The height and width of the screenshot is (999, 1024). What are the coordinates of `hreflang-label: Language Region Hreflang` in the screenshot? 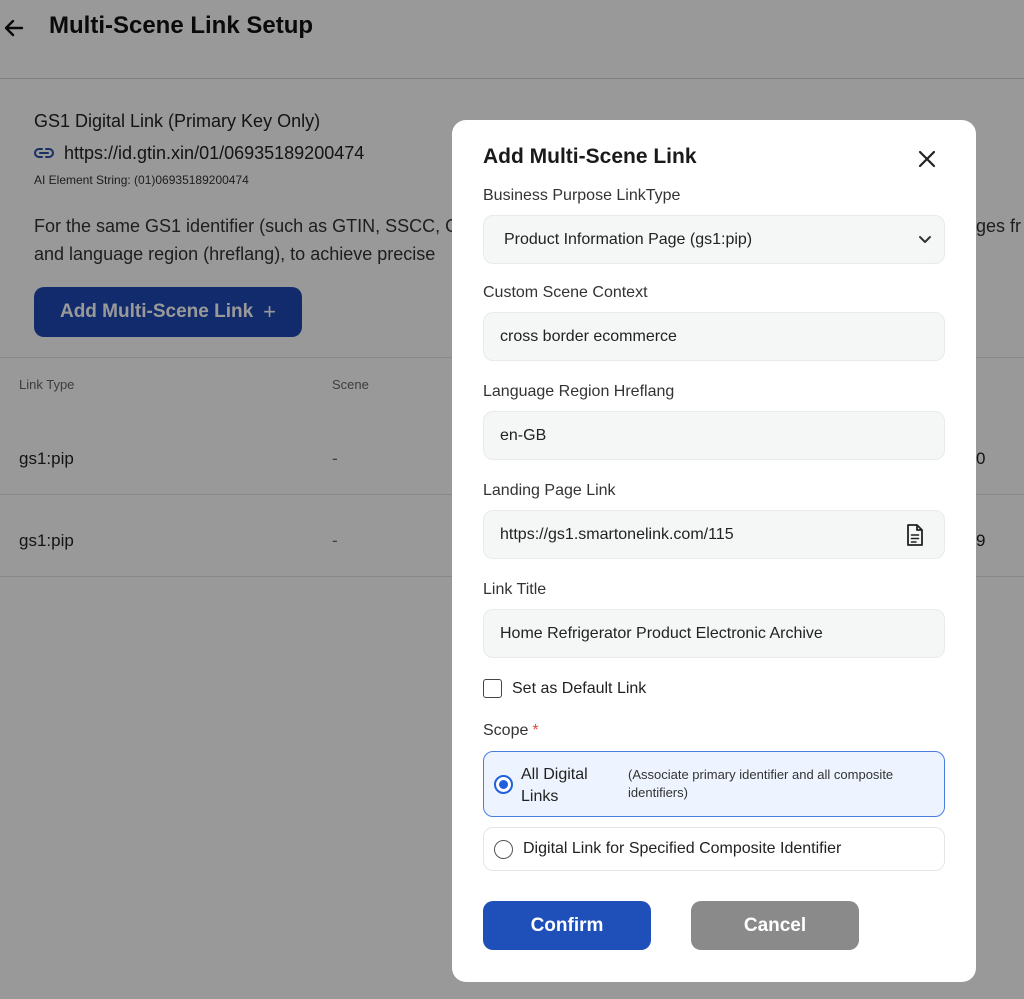 It's located at (579, 391).